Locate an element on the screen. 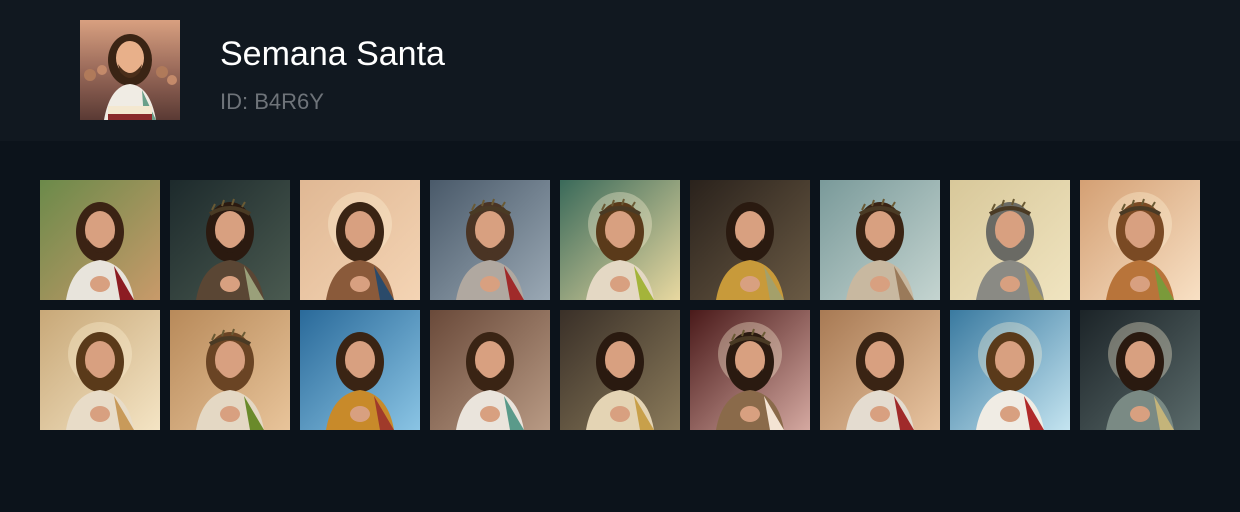 The width and height of the screenshot is (1240, 512). deck-cover-image is located at coordinates (130, 70).